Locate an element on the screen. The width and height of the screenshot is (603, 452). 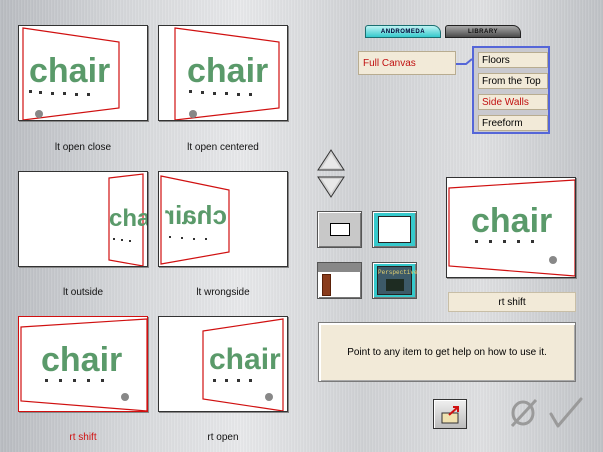
view-menu-item-side-walls: Side Walls is located at coordinates (513, 102).